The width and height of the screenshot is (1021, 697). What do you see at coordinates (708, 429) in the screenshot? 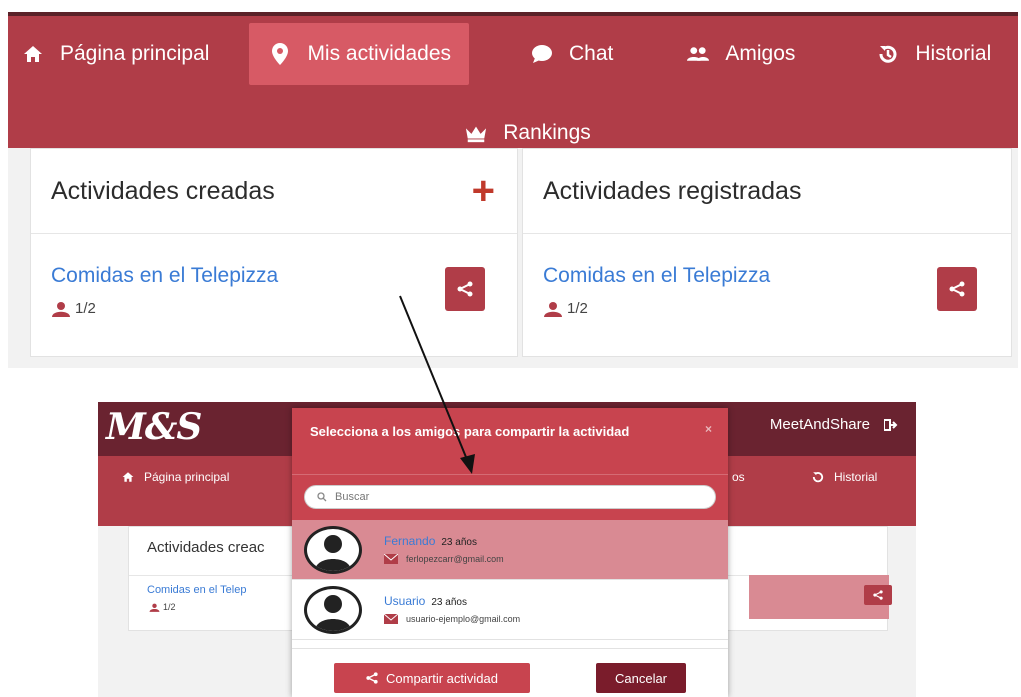
I see `close-icon: ×` at bounding box center [708, 429].